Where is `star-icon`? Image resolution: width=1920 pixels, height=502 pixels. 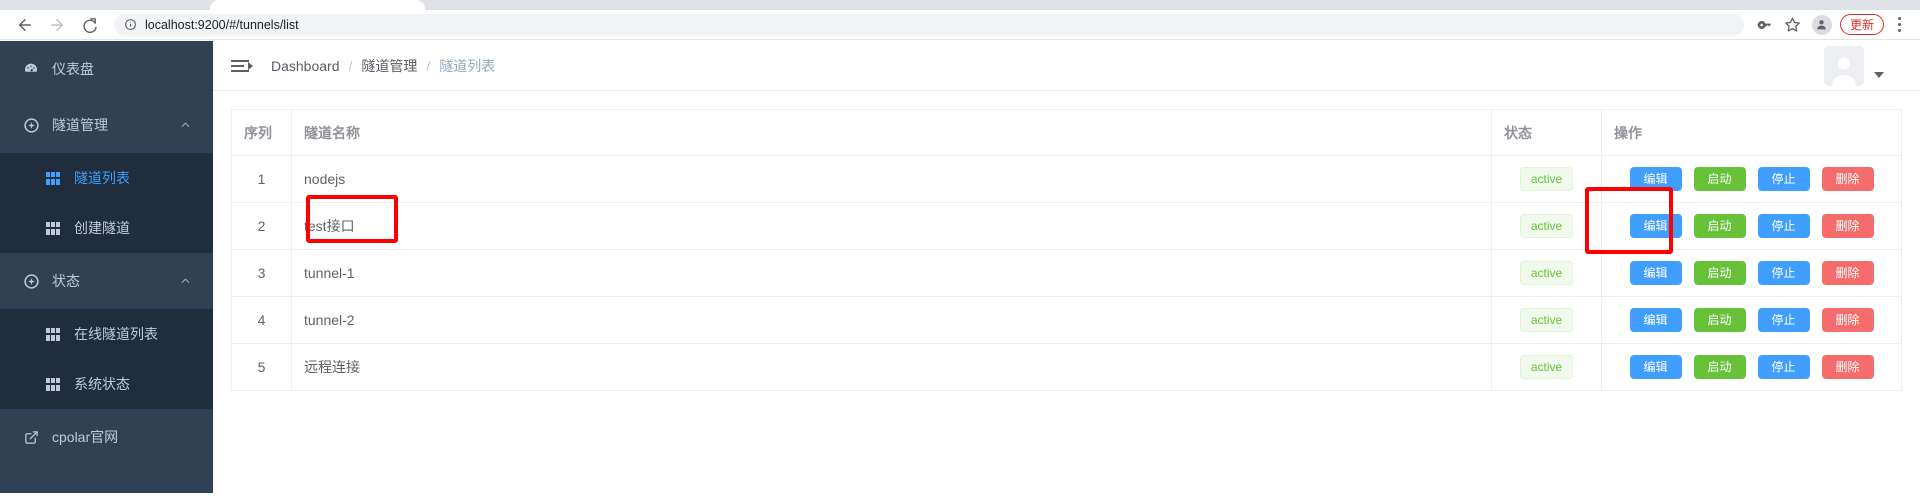
star-icon is located at coordinates (1793, 25).